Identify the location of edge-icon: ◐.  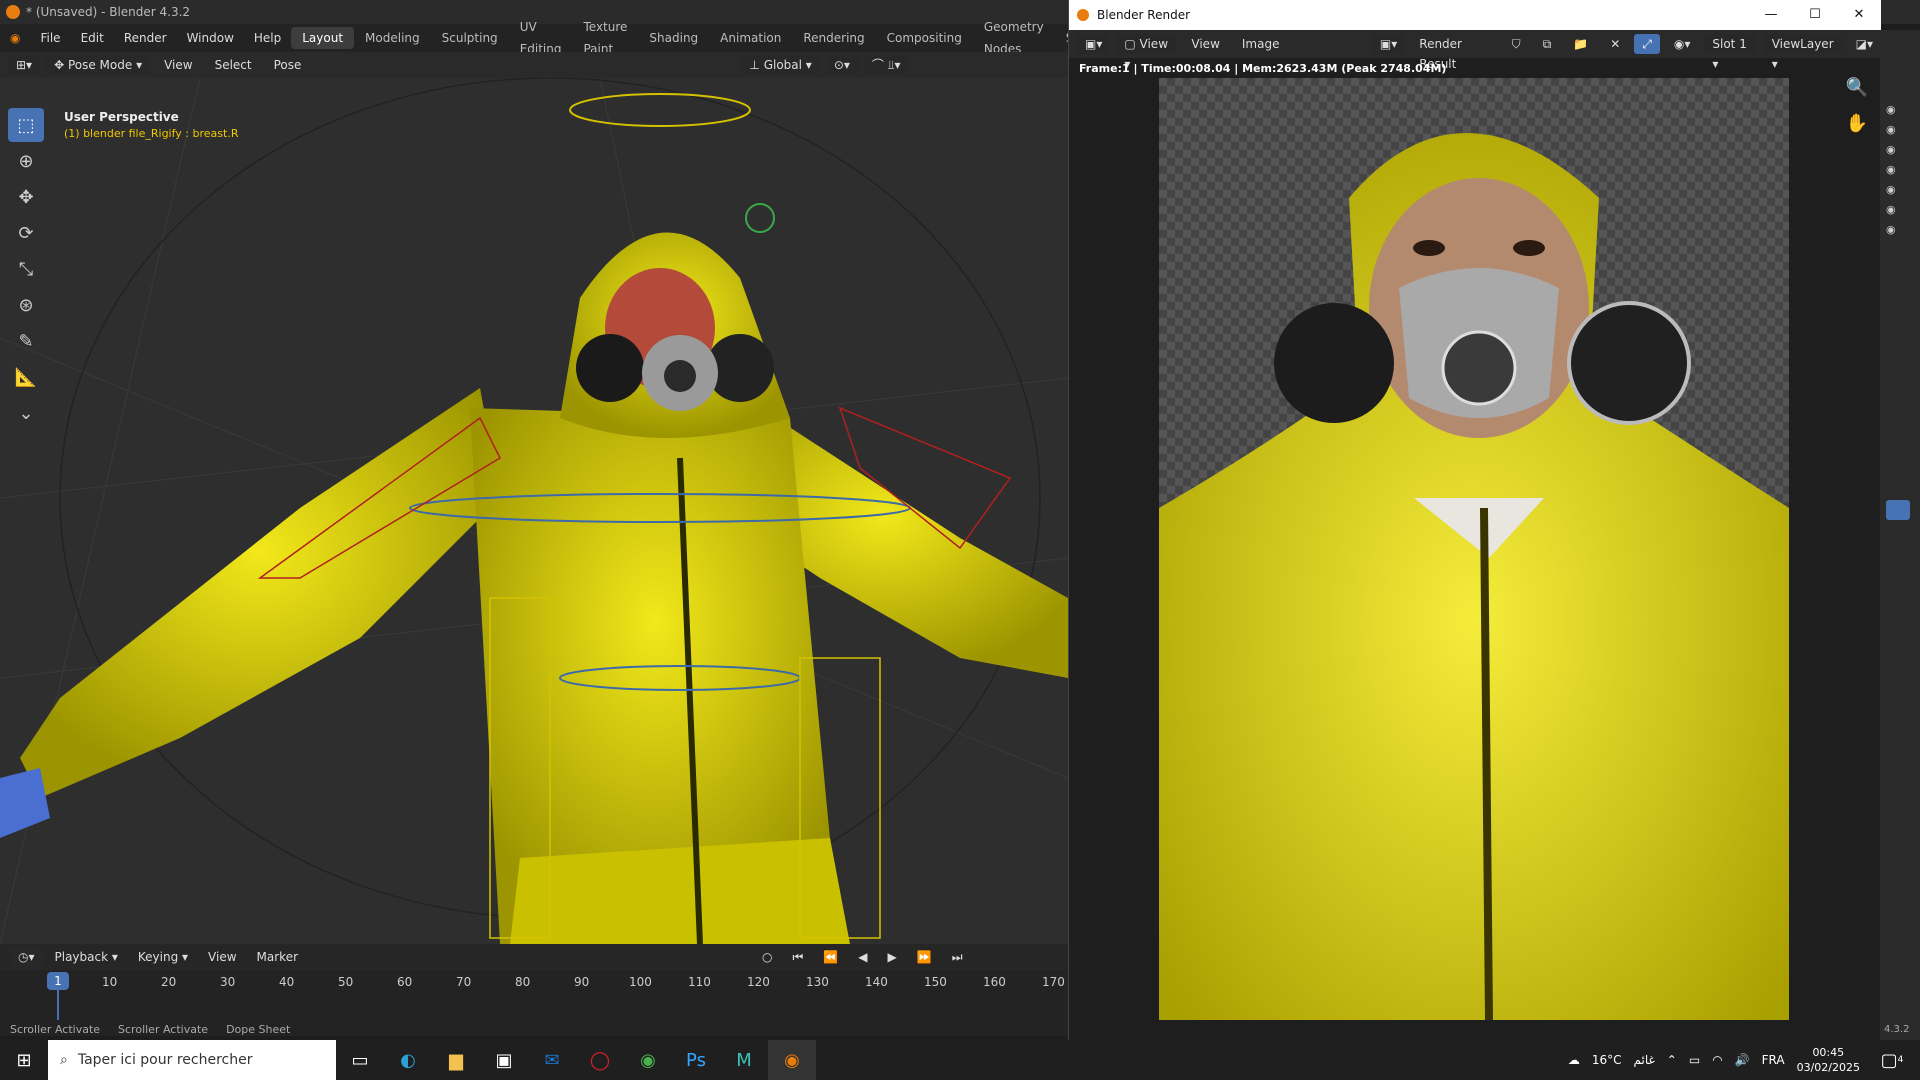
(408, 1060).